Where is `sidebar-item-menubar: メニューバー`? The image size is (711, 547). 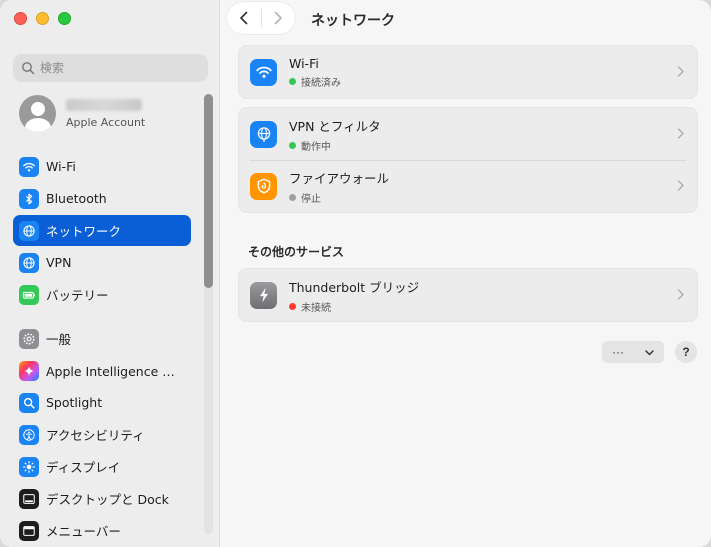
sidebar-item-menubar: メニューバー is located at coordinates (102, 530).